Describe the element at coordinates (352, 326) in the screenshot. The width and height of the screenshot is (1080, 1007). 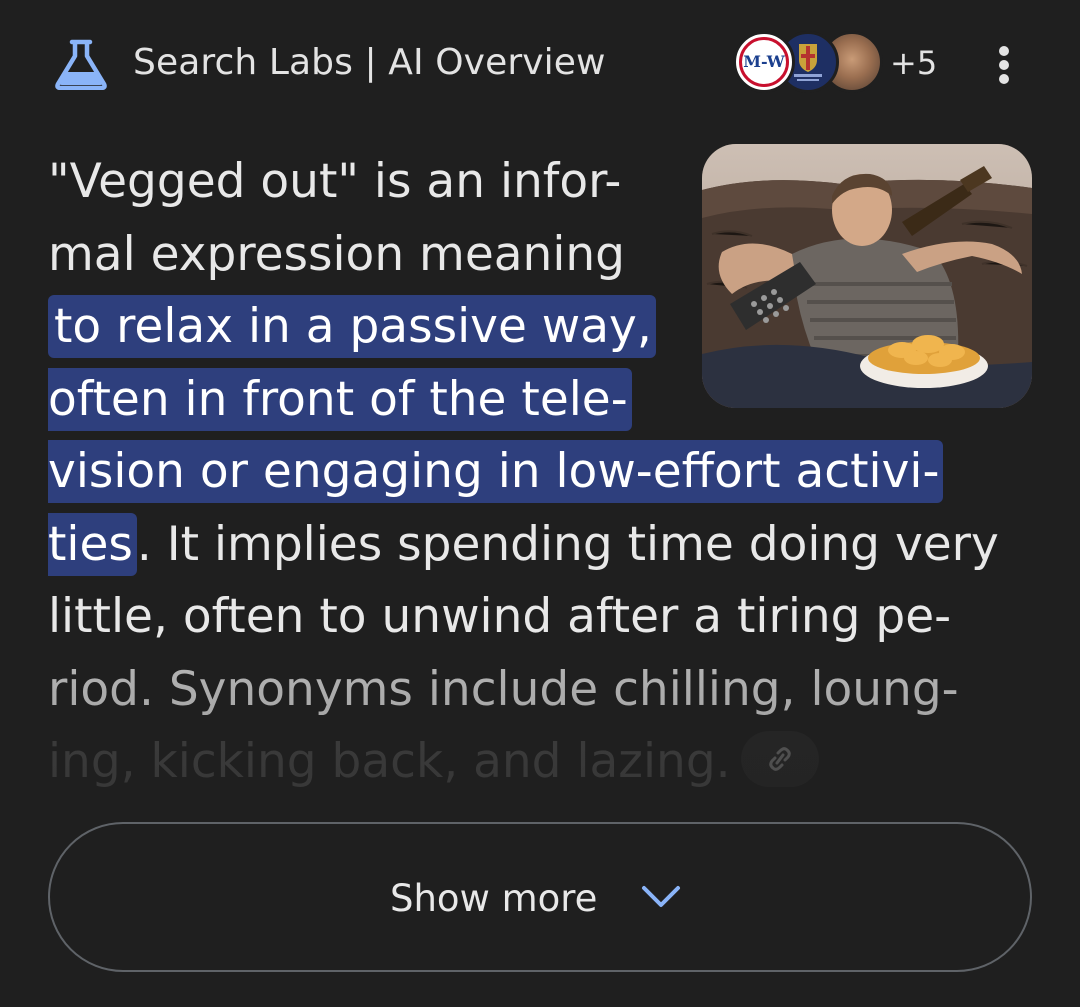
I see `highlighted-definition: to relax in a passive way,` at that location.